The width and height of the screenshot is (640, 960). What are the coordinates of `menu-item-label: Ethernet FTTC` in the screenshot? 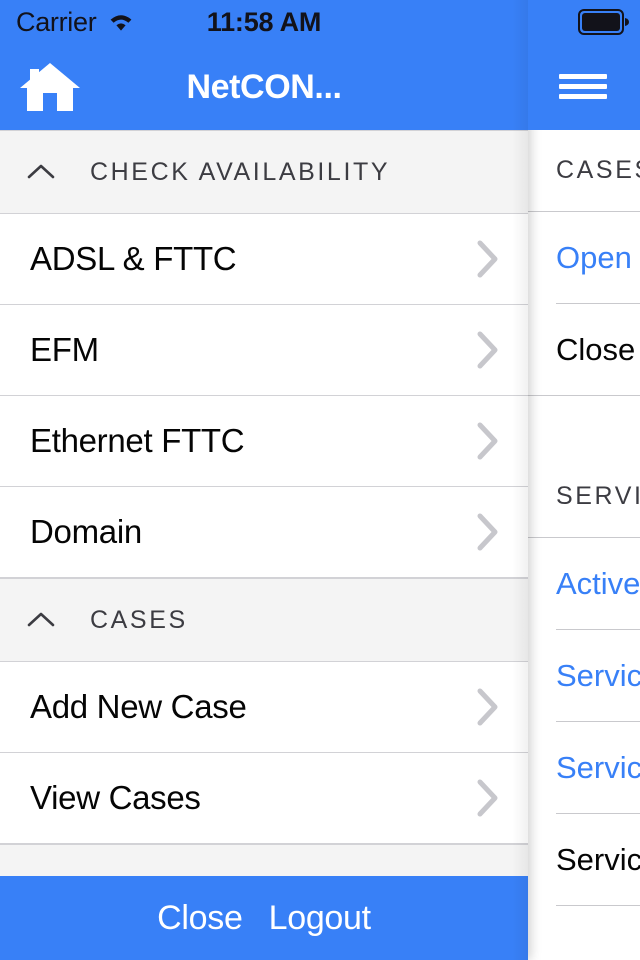 It's located at (137, 440).